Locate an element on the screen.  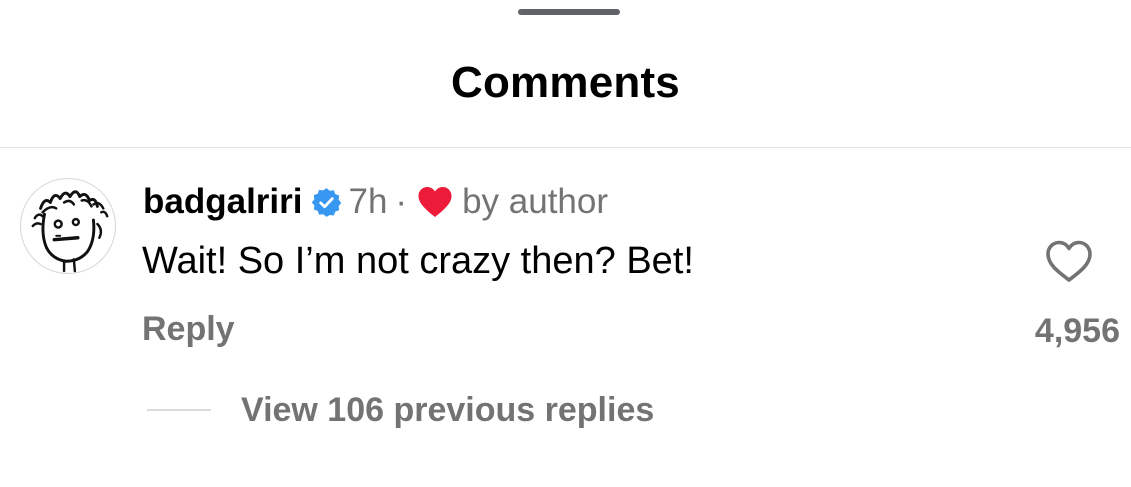
heart-outline-icon is located at coordinates (1069, 261).